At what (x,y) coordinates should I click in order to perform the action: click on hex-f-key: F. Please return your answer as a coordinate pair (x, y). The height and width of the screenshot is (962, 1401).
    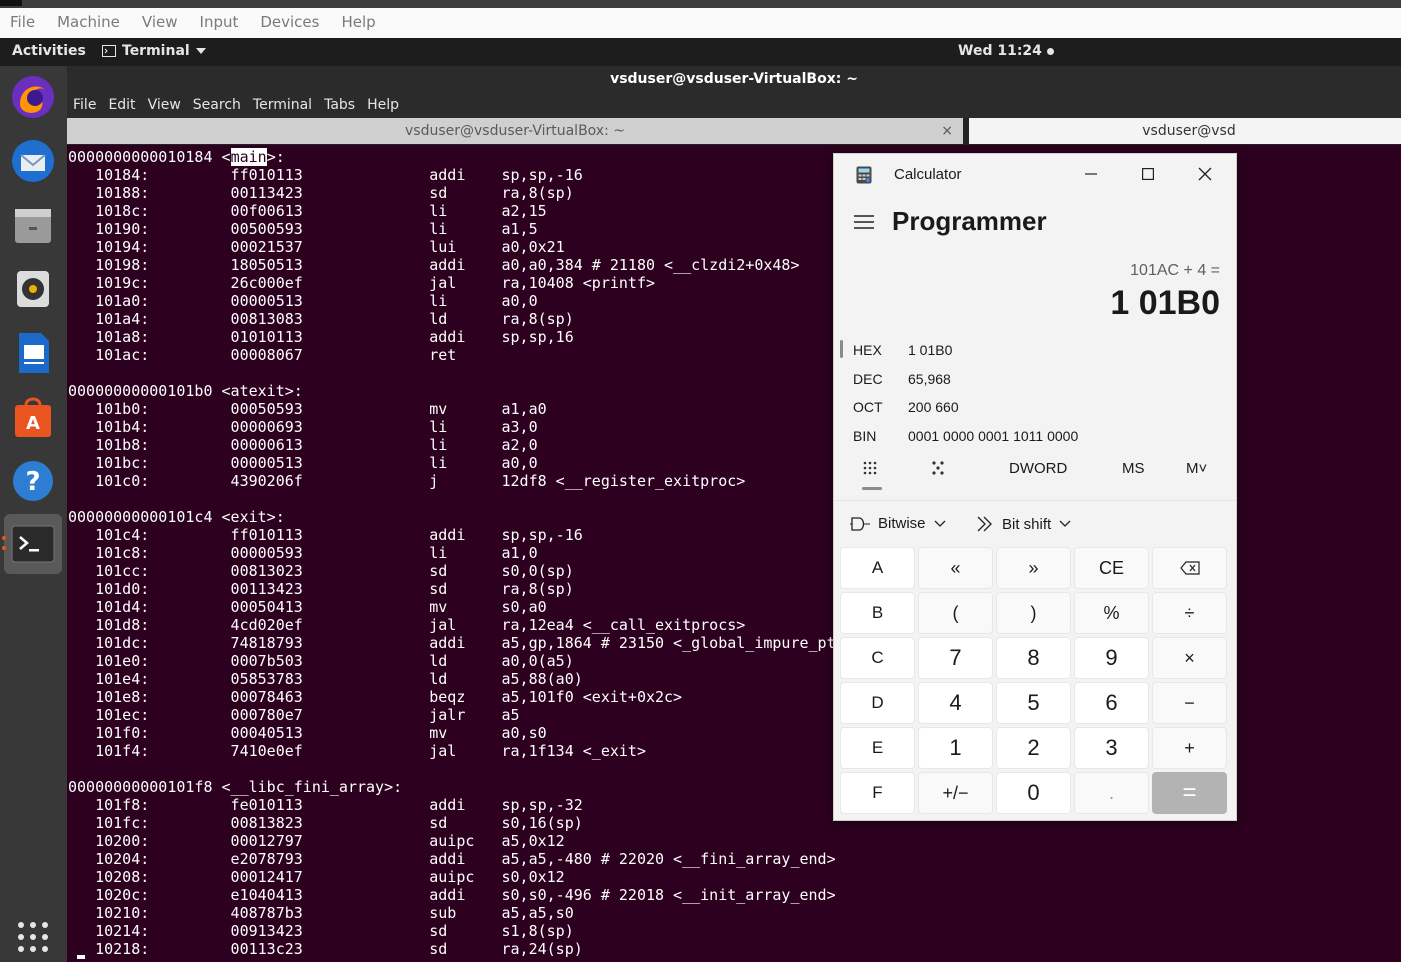
    Looking at the image, I should click on (877, 793).